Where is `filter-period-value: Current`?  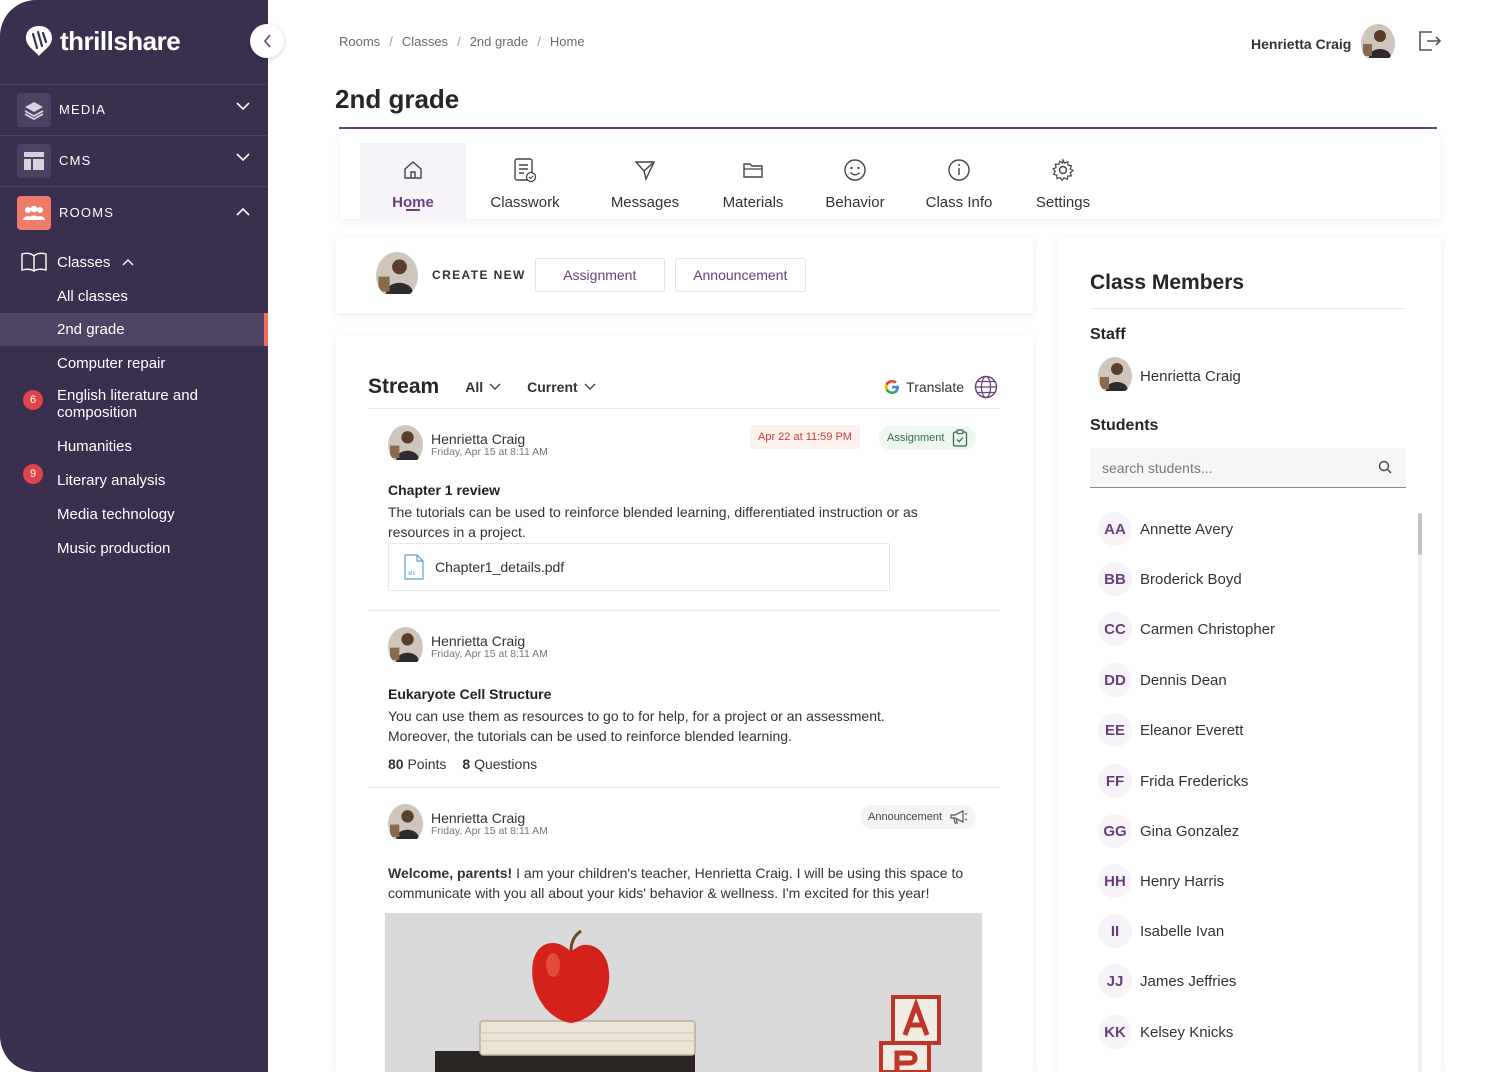 filter-period-value: Current is located at coordinates (552, 387).